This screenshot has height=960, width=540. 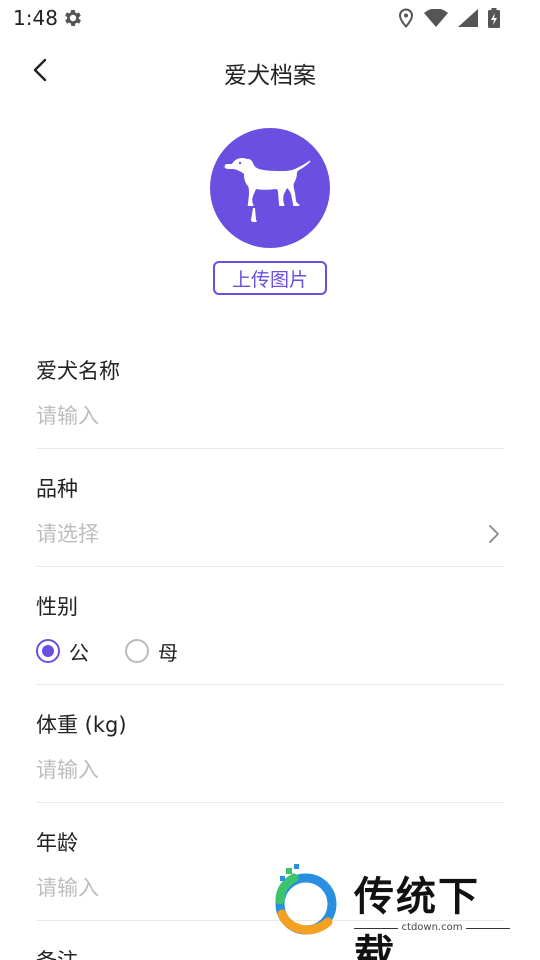 I want to click on watermark-url: ctdown.com, so click(x=432, y=927).